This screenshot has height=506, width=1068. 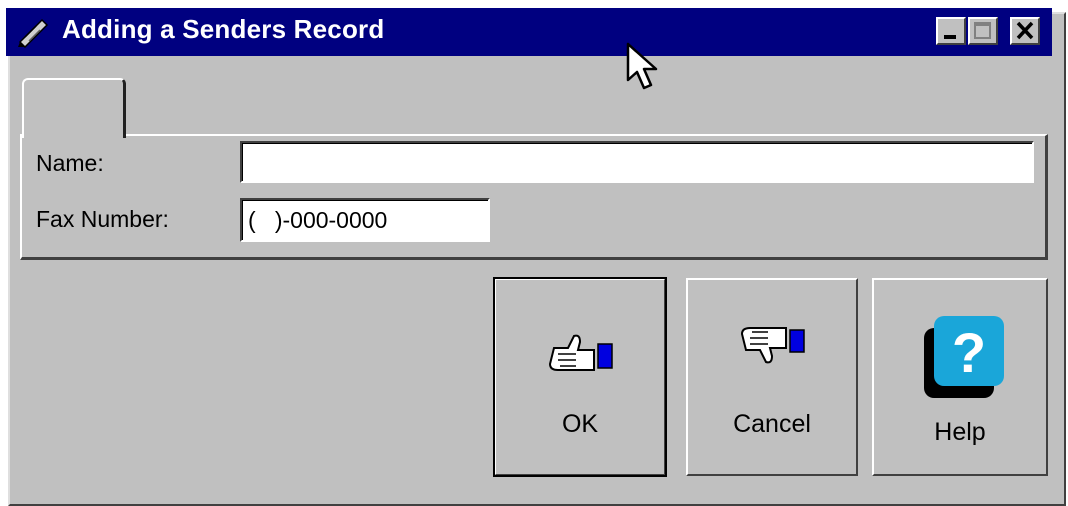 I want to click on name-label: Name:, so click(x=70, y=163).